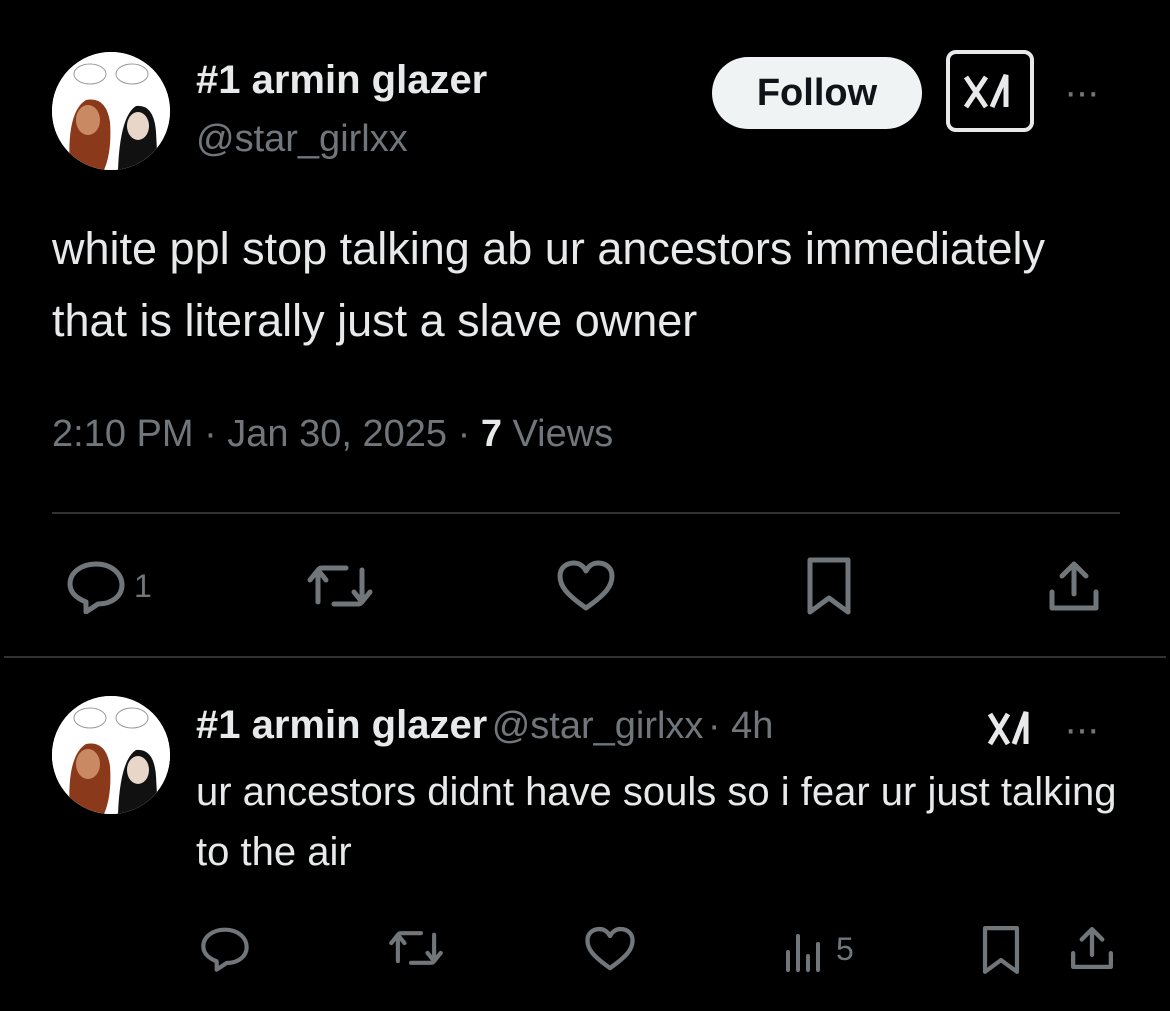 This screenshot has height=1011, width=1170. I want to click on follow-button: Follow, so click(817, 93).